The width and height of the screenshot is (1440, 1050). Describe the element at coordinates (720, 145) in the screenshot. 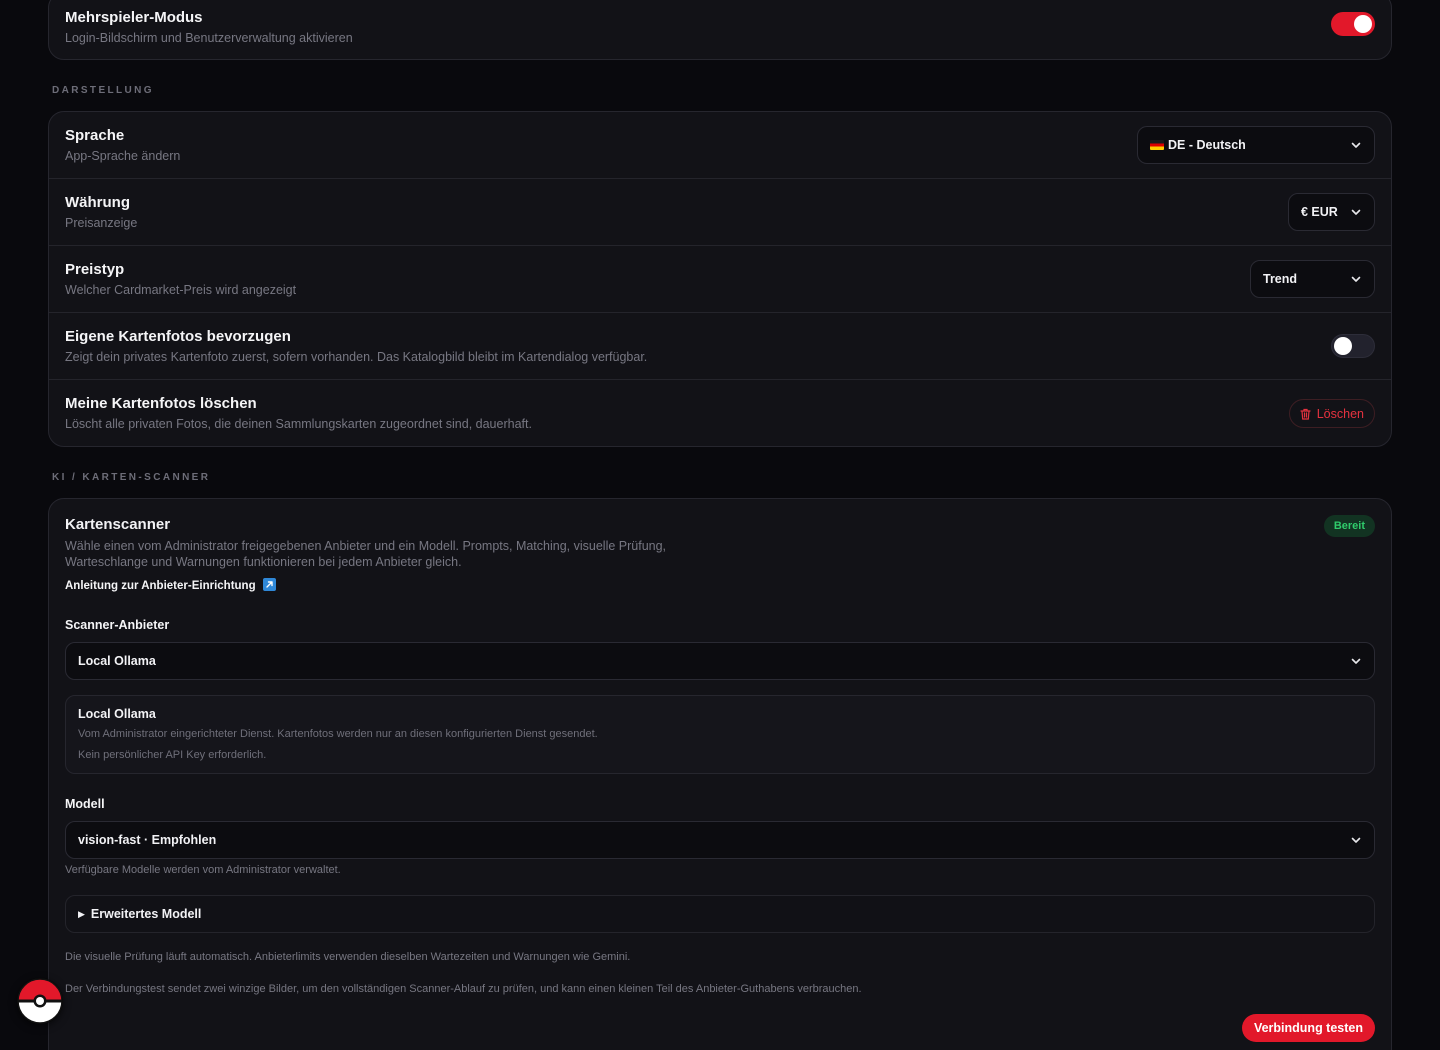

I see `language-row: Sprache App-Sprache ändern DE - Deutsch` at that location.